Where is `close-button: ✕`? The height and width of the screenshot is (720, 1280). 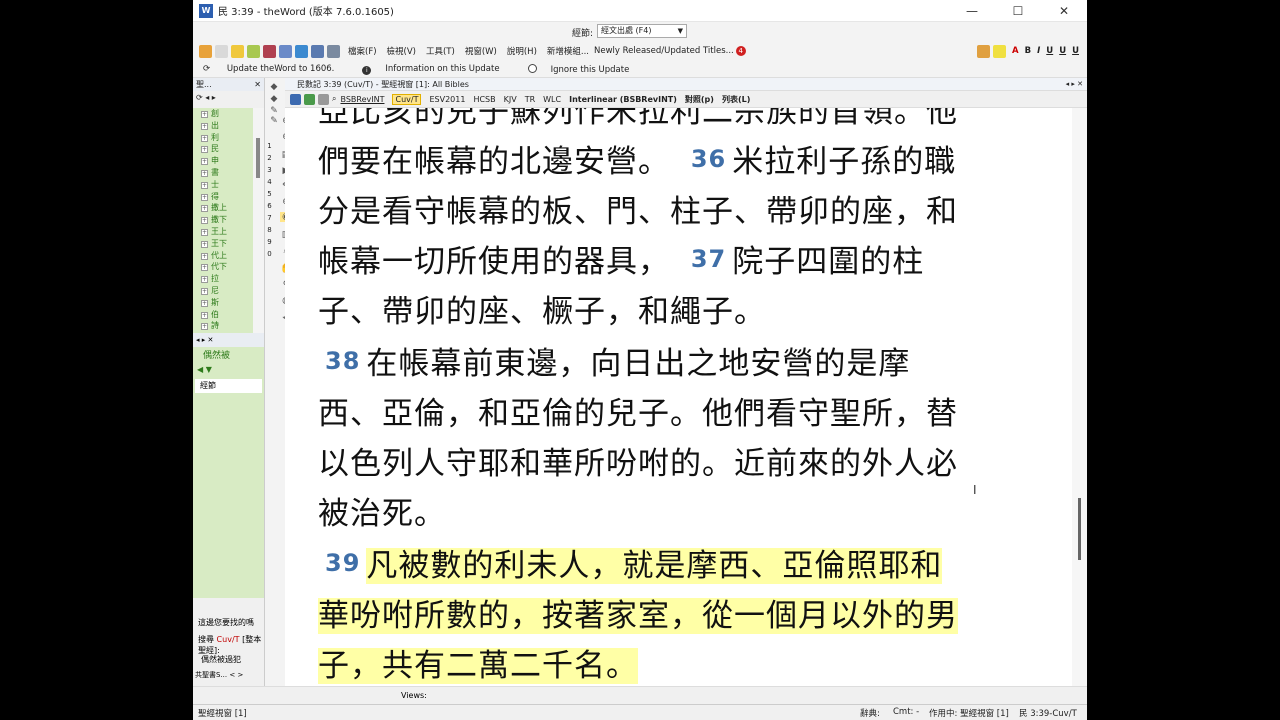
close-button: ✕ is located at coordinates (1064, 11).